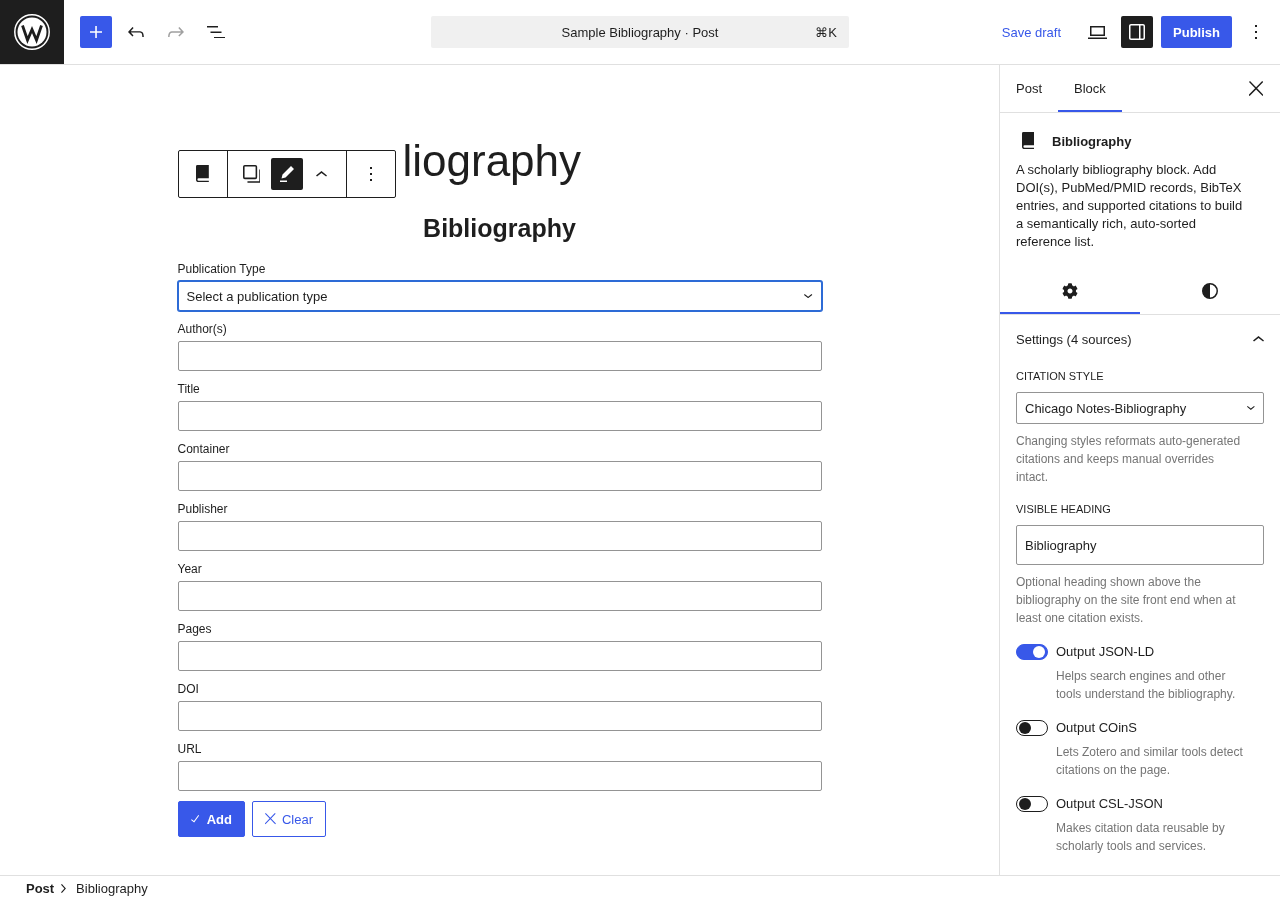 The image size is (1280, 900). Describe the element at coordinates (216, 32) in the screenshot. I see `list-view-icon` at that location.